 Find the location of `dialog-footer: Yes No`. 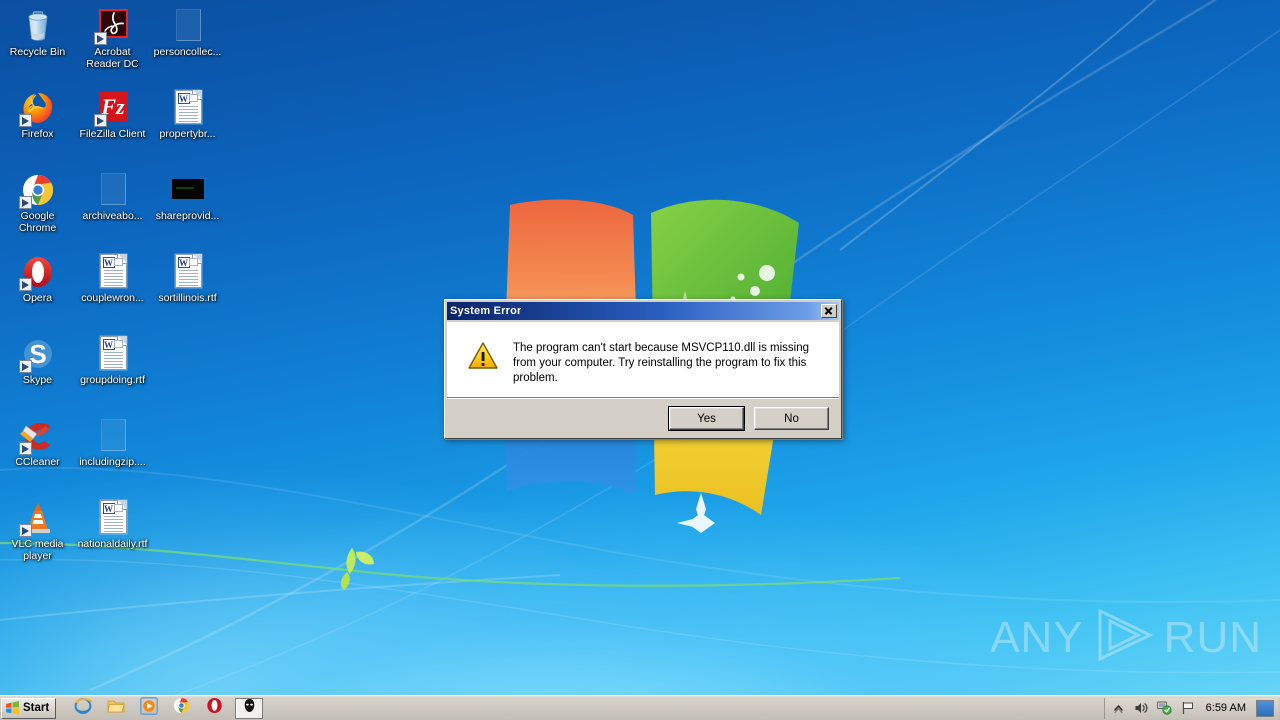

dialog-footer: Yes No is located at coordinates (643, 418).